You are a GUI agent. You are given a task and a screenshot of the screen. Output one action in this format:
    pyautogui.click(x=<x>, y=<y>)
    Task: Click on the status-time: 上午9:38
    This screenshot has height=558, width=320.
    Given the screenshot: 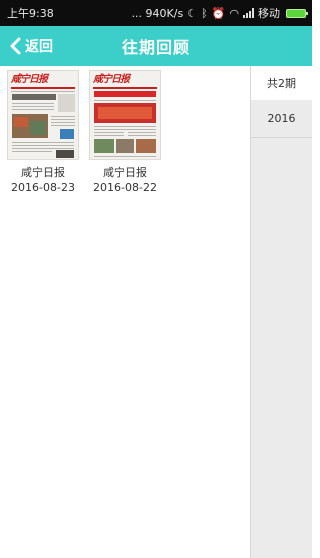 What is the action you would take?
    pyautogui.click(x=30, y=13)
    